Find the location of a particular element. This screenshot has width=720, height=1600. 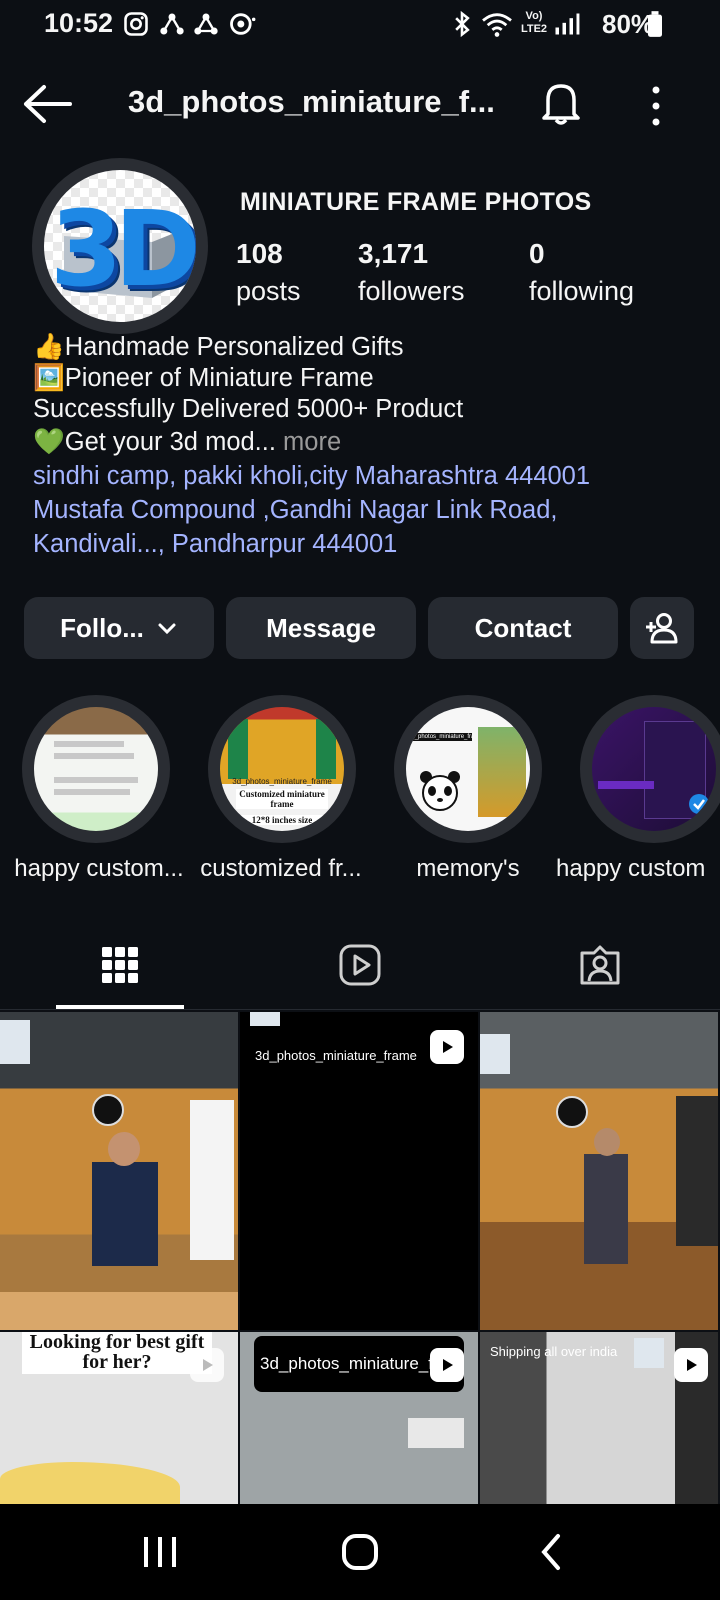

post-thumbnail: 3d_photos_miniature_frame is located at coordinates (359, 1171).